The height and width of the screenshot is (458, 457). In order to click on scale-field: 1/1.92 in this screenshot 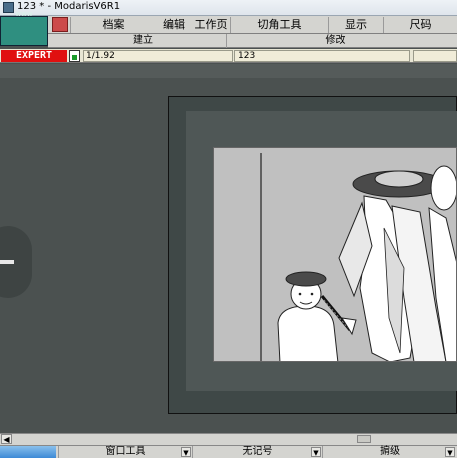, I will do `click(158, 56)`.